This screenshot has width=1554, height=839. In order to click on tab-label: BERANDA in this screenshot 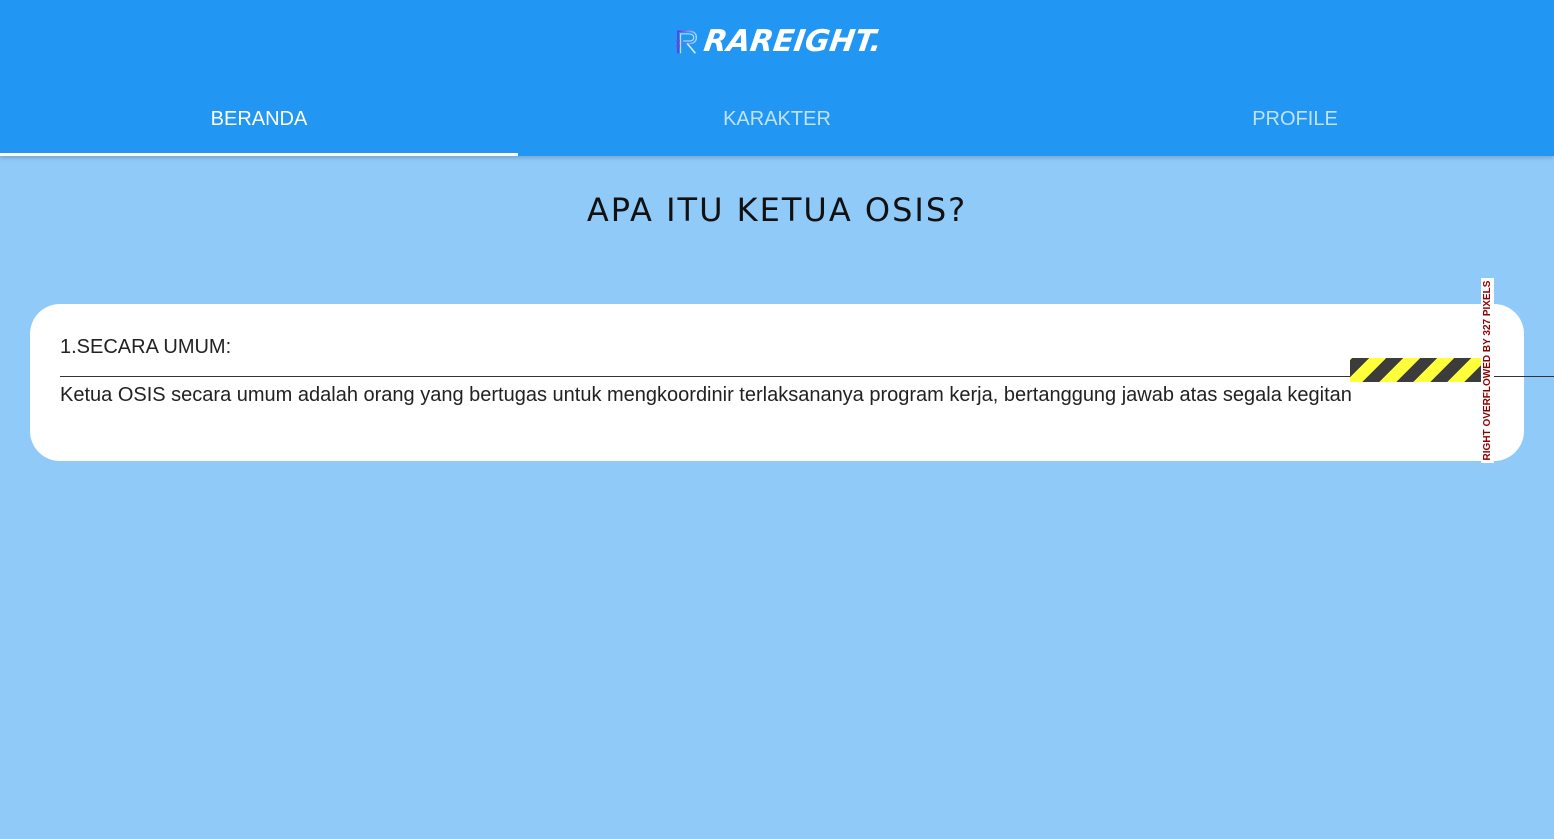, I will do `click(259, 118)`.